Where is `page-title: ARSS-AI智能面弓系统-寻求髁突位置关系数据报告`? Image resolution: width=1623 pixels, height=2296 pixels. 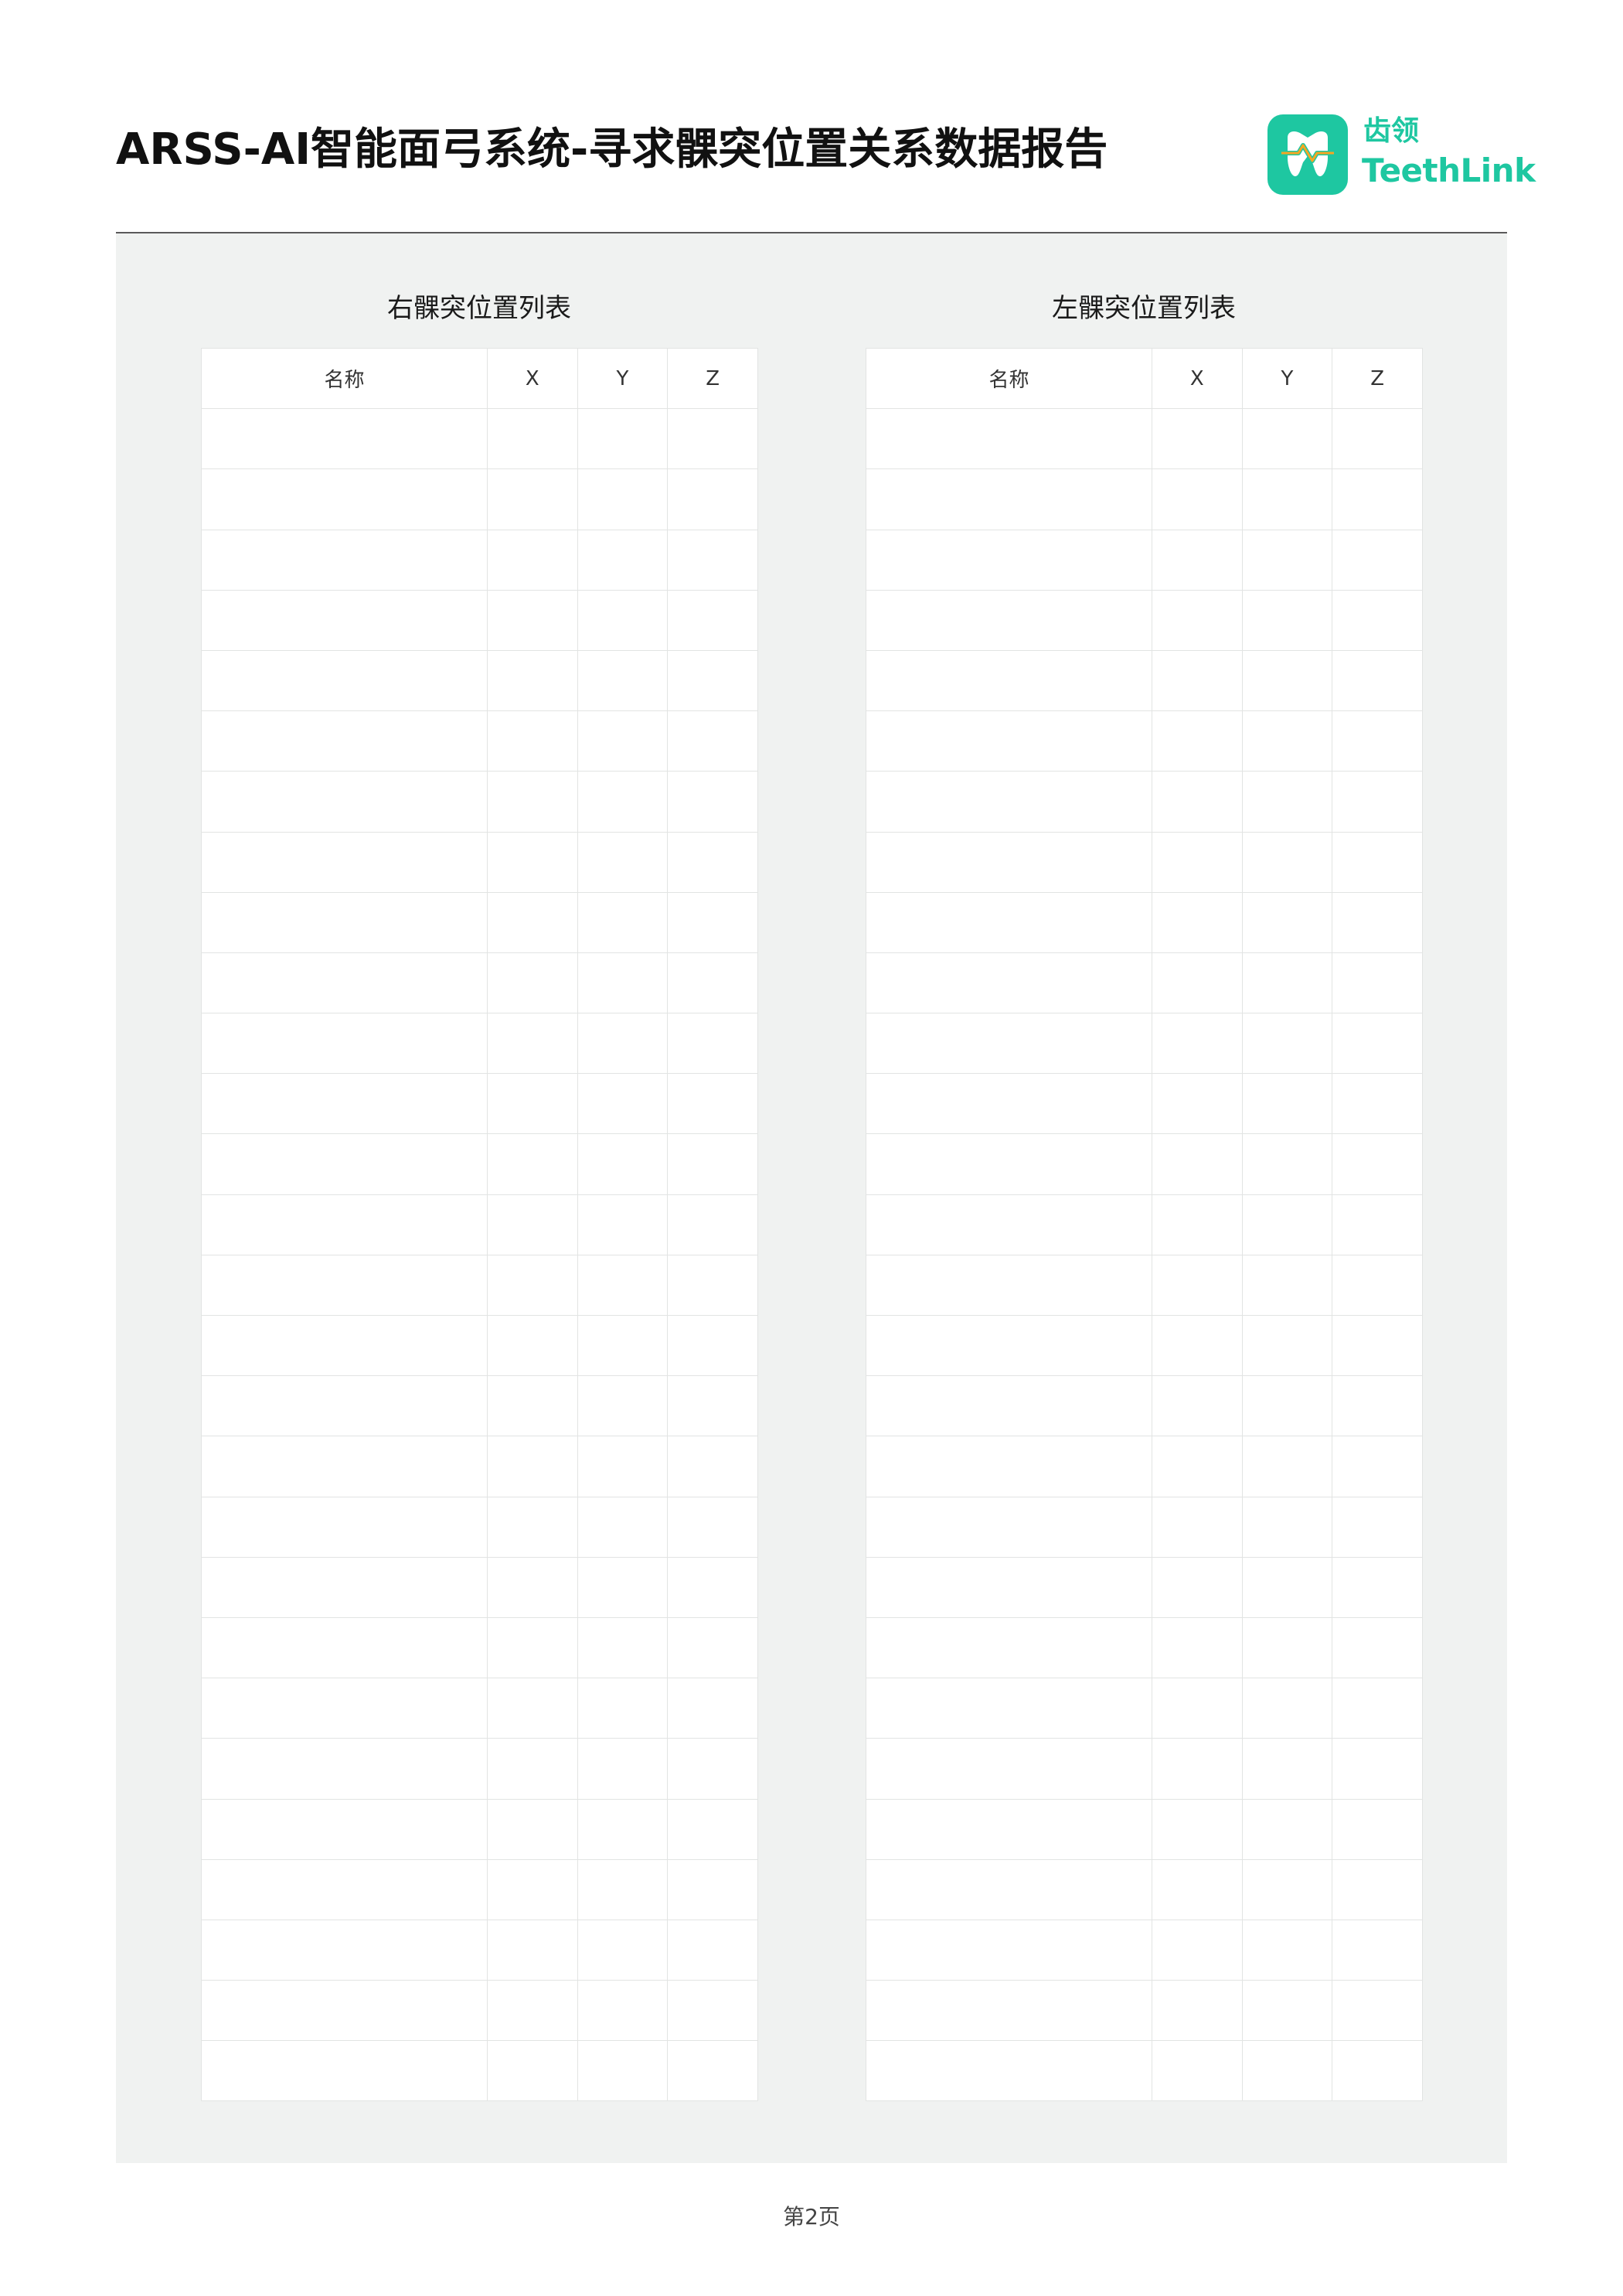 page-title: ARSS-AI智能面弓系统-寻求髁突位置关系数据报告 is located at coordinates (612, 149).